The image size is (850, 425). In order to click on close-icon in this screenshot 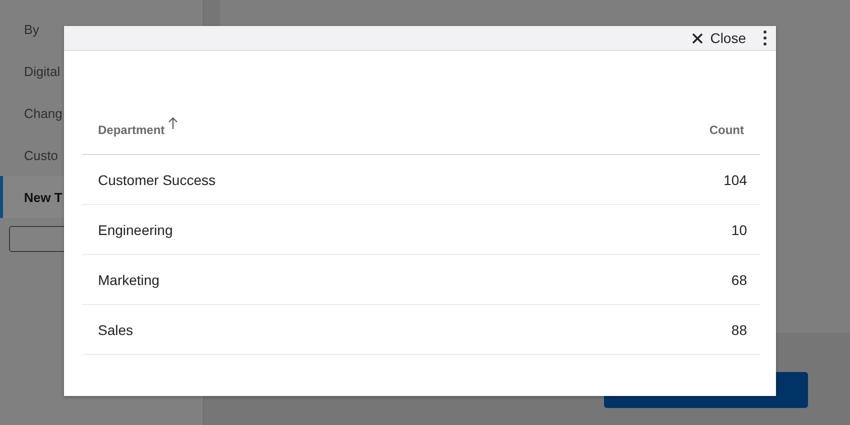, I will do `click(698, 38)`.